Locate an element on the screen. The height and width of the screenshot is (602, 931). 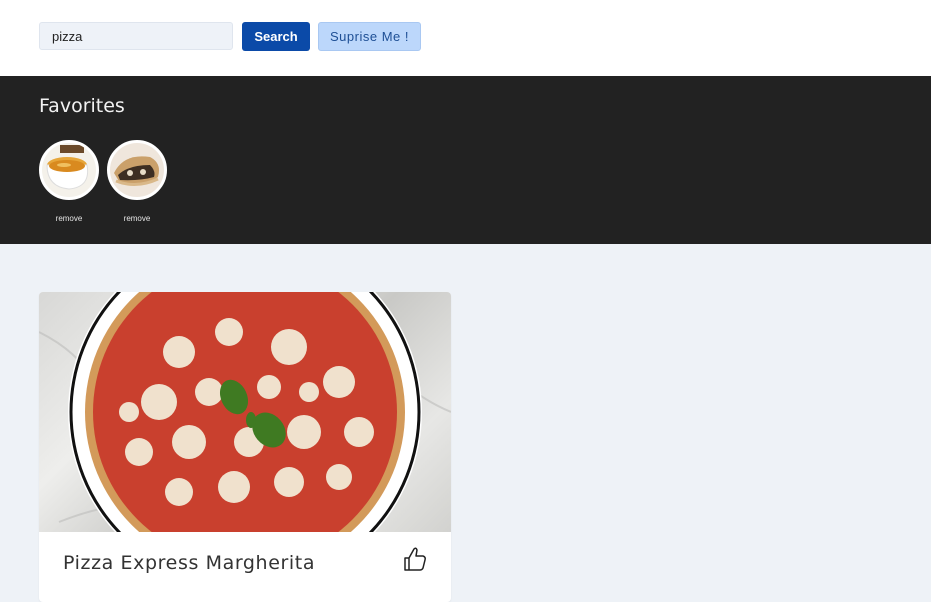
calzone-image is located at coordinates (137, 170).